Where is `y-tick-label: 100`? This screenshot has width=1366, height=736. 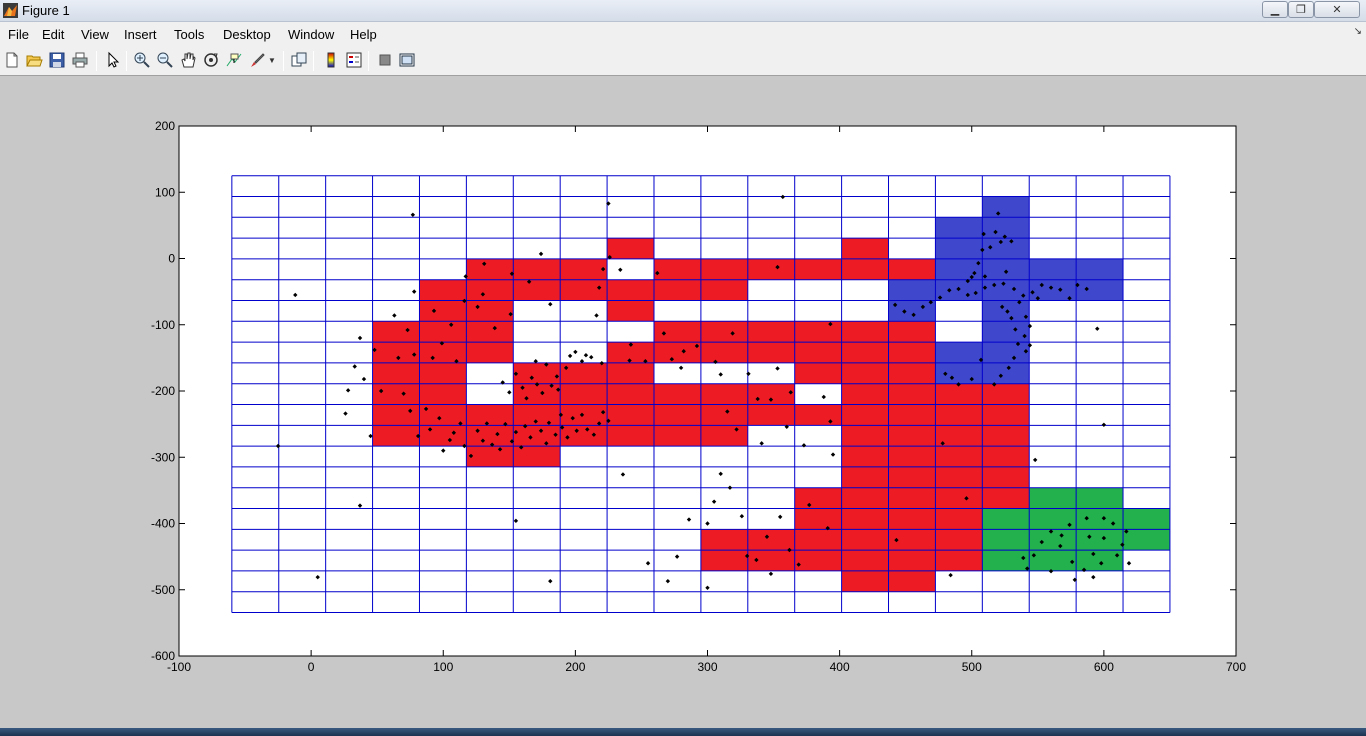
y-tick-label: 100 is located at coordinates (165, 192).